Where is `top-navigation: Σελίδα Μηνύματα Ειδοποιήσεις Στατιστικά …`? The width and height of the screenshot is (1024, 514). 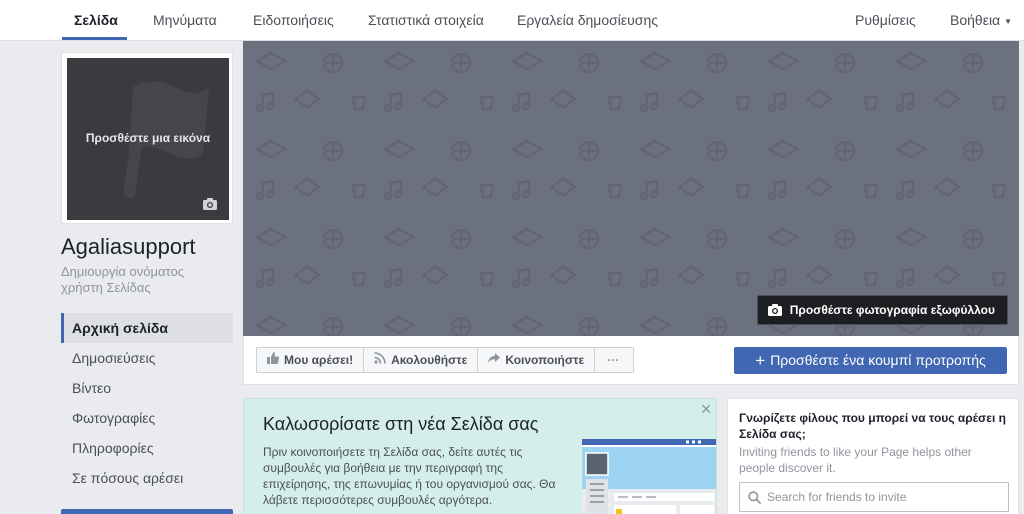 top-navigation: Σελίδα Μηνύματα Ειδοποιήσεις Στατιστικά … is located at coordinates (512, 20).